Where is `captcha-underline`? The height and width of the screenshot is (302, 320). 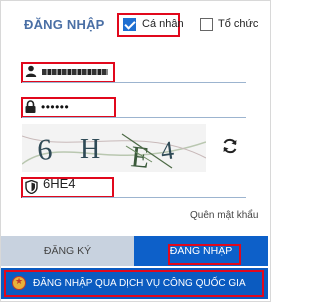 captcha-underline is located at coordinates (134, 197).